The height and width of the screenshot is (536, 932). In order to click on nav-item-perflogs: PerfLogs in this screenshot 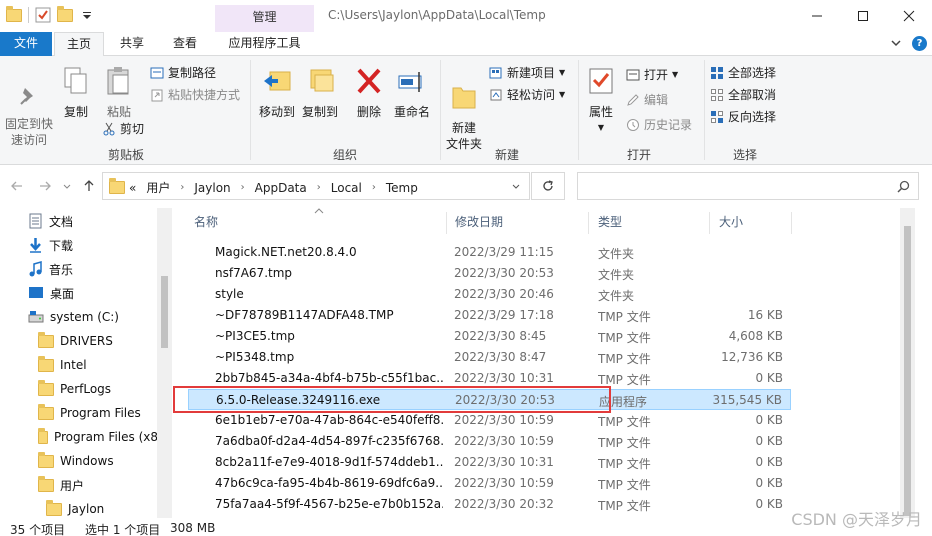, I will do `click(74, 389)`.